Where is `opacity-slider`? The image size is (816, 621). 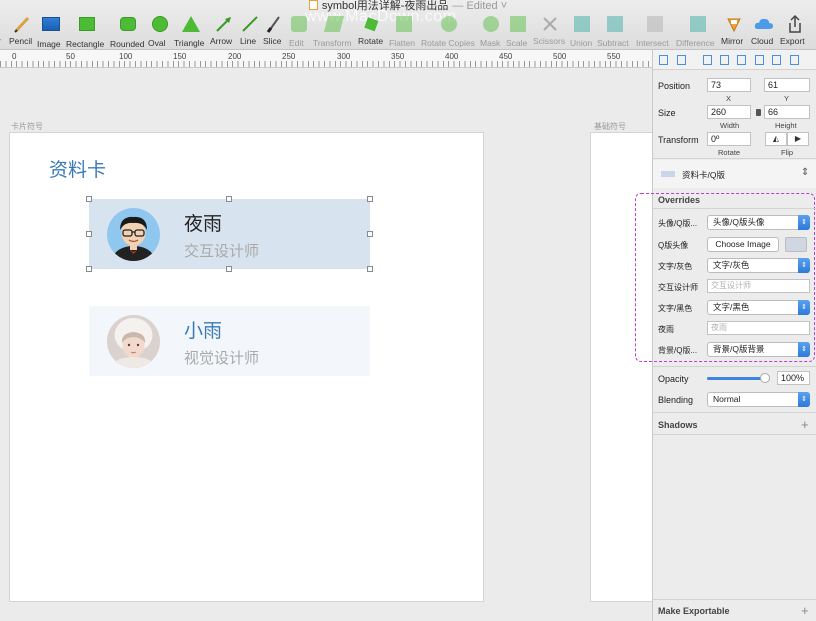
opacity-slider is located at coordinates (738, 378).